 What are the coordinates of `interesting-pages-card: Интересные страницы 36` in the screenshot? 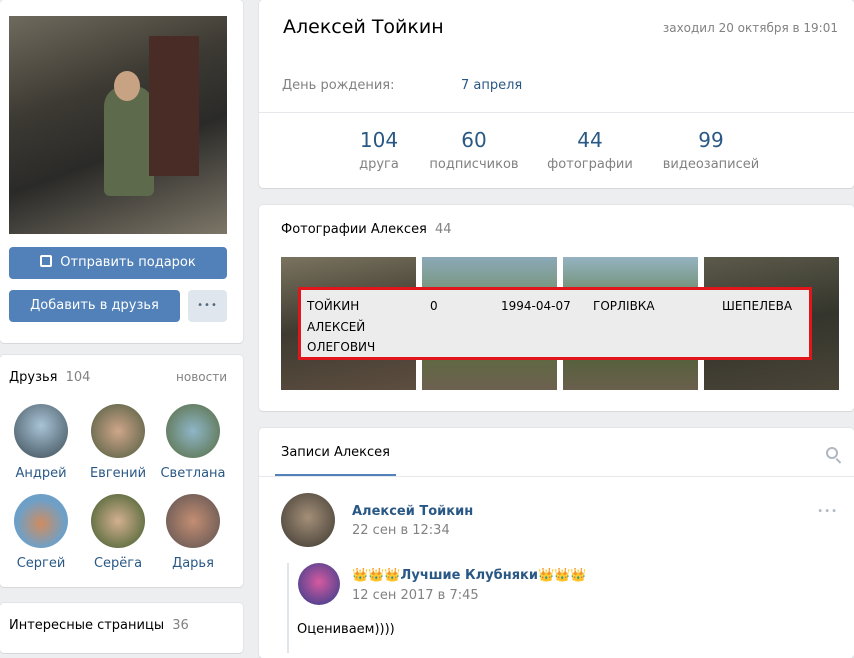 It's located at (121, 628).